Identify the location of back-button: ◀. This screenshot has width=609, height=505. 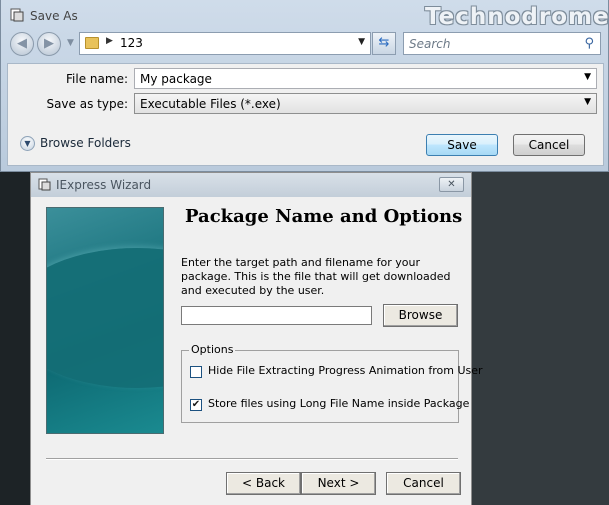
(22, 44).